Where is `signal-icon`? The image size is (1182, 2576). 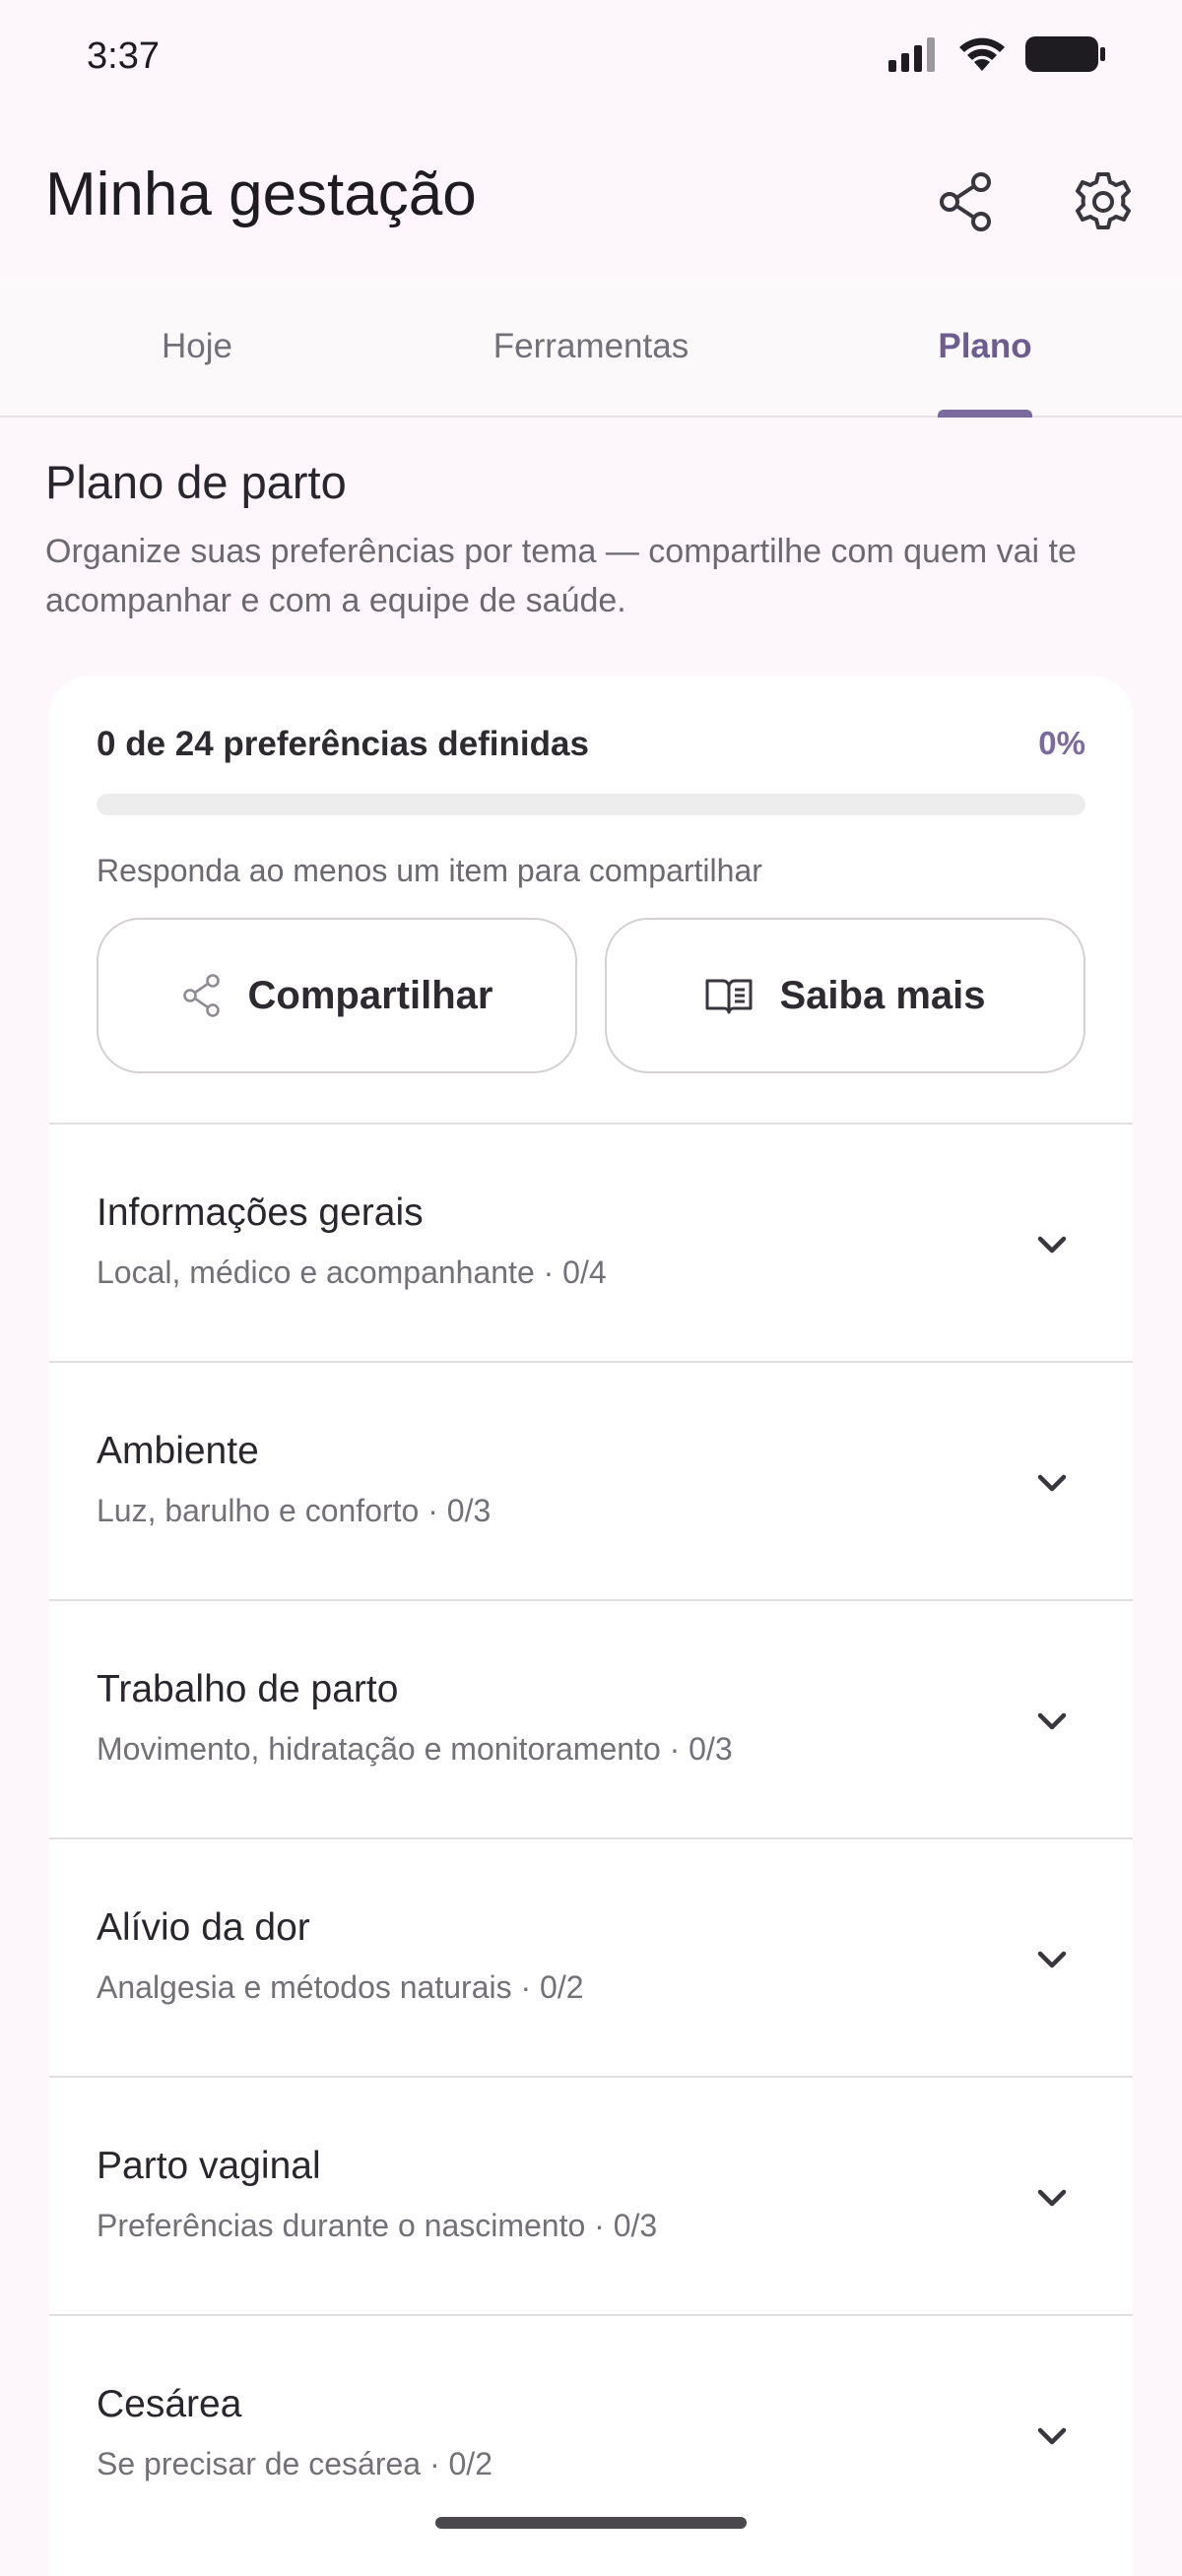 signal-icon is located at coordinates (911, 54).